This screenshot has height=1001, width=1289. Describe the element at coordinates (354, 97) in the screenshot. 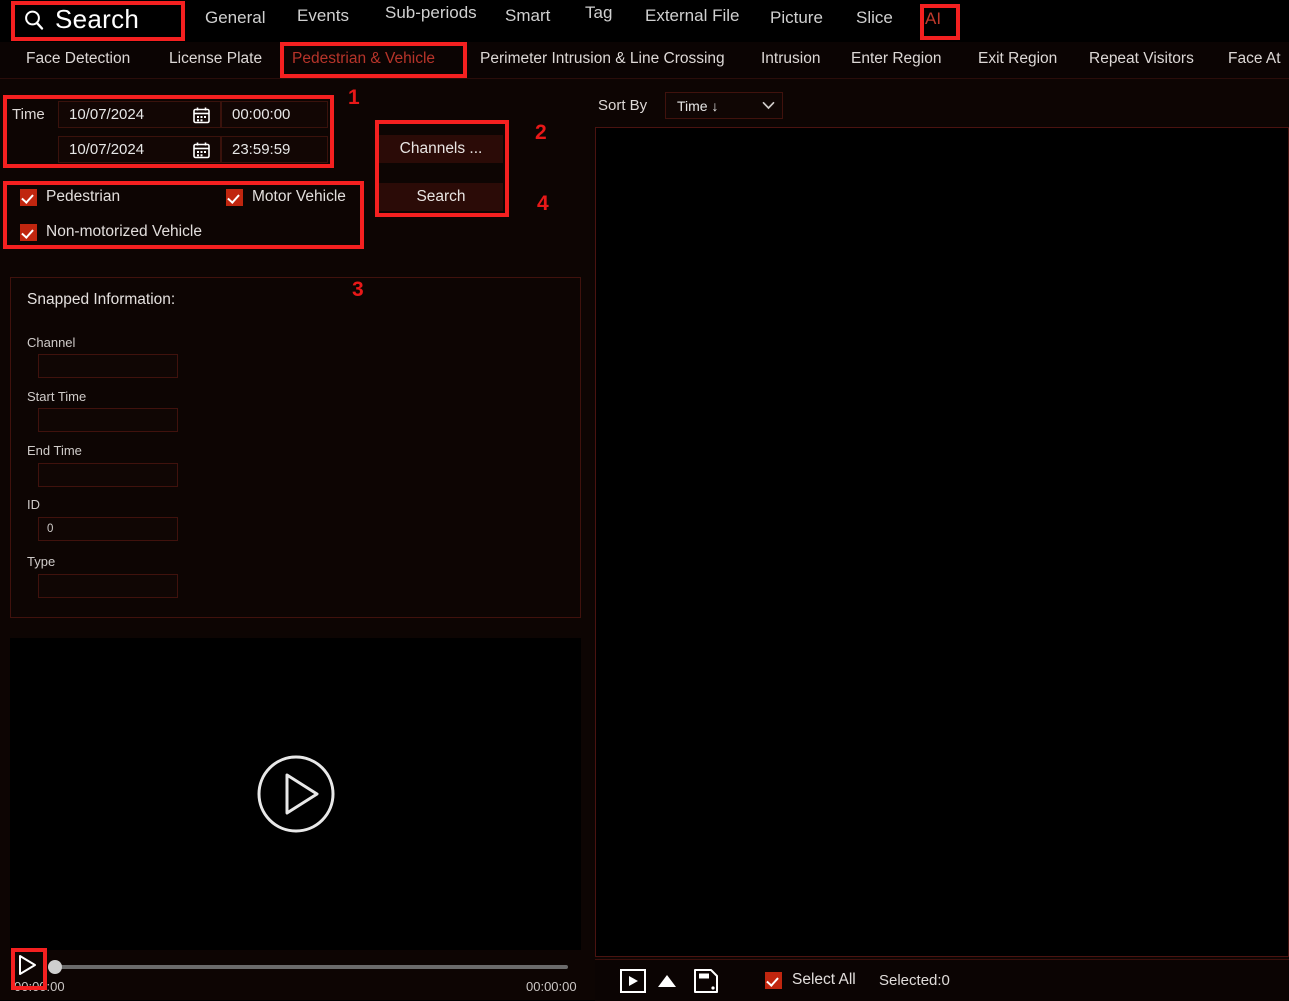

I see `annotation-number-1: 1` at that location.